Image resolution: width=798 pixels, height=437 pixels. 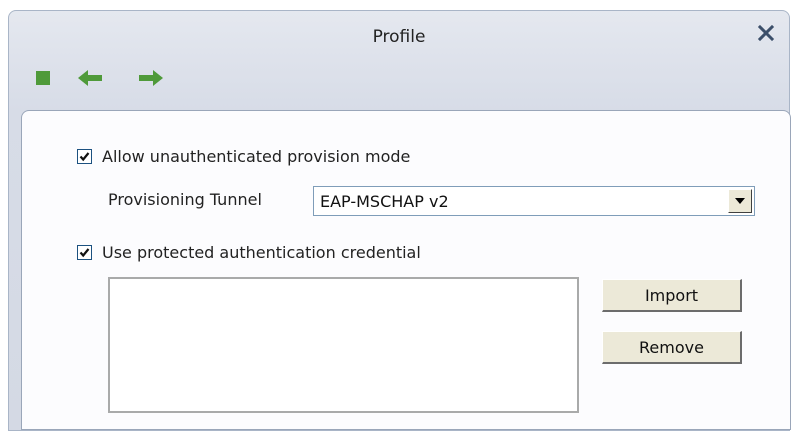 What do you see at coordinates (534, 201) in the screenshot?
I see `provisioning-tunnel-select: EAP-MSCHAP v2` at bounding box center [534, 201].